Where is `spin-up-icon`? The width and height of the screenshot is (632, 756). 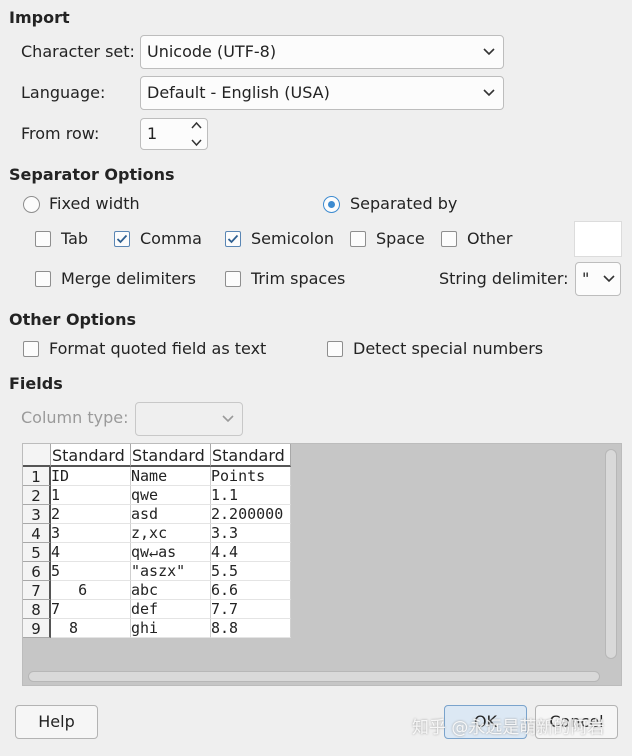 spin-up-icon is located at coordinates (196, 125).